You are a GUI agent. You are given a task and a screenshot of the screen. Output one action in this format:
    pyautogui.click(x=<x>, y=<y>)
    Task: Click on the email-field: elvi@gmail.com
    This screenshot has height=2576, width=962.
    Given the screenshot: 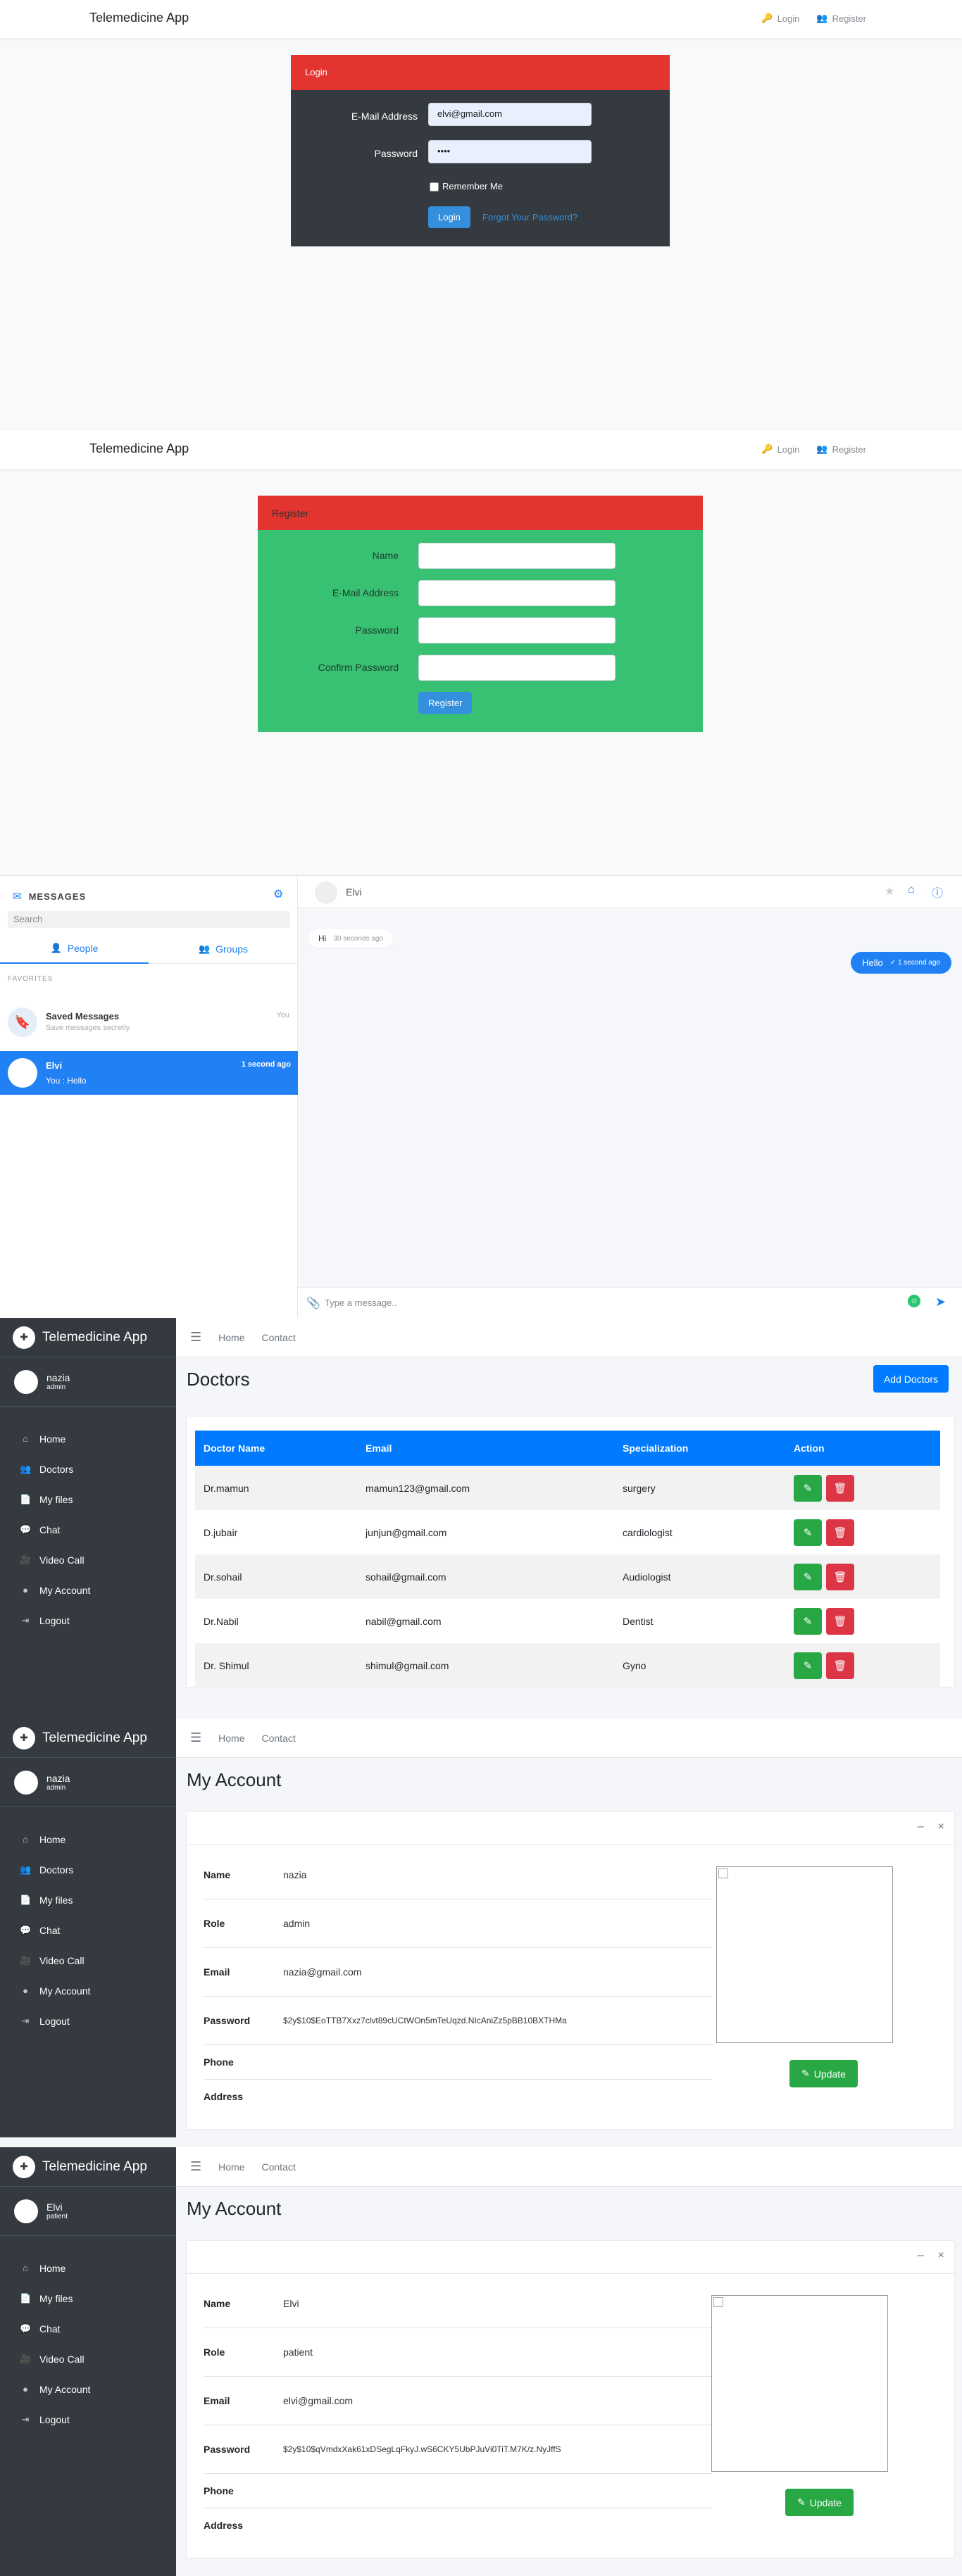 What is the action you would take?
    pyautogui.click(x=510, y=114)
    